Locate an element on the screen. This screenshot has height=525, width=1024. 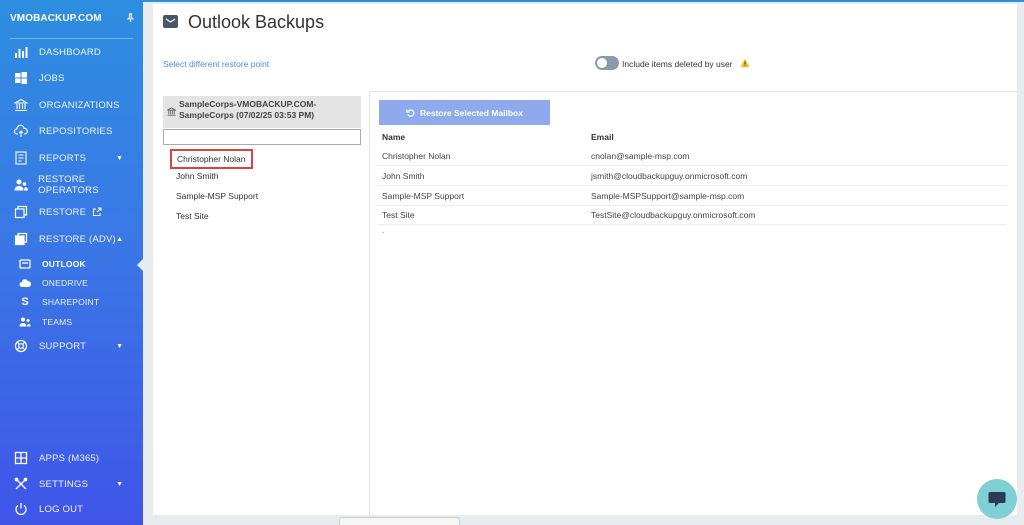
chat-bubble-icon is located at coordinates (997, 499).